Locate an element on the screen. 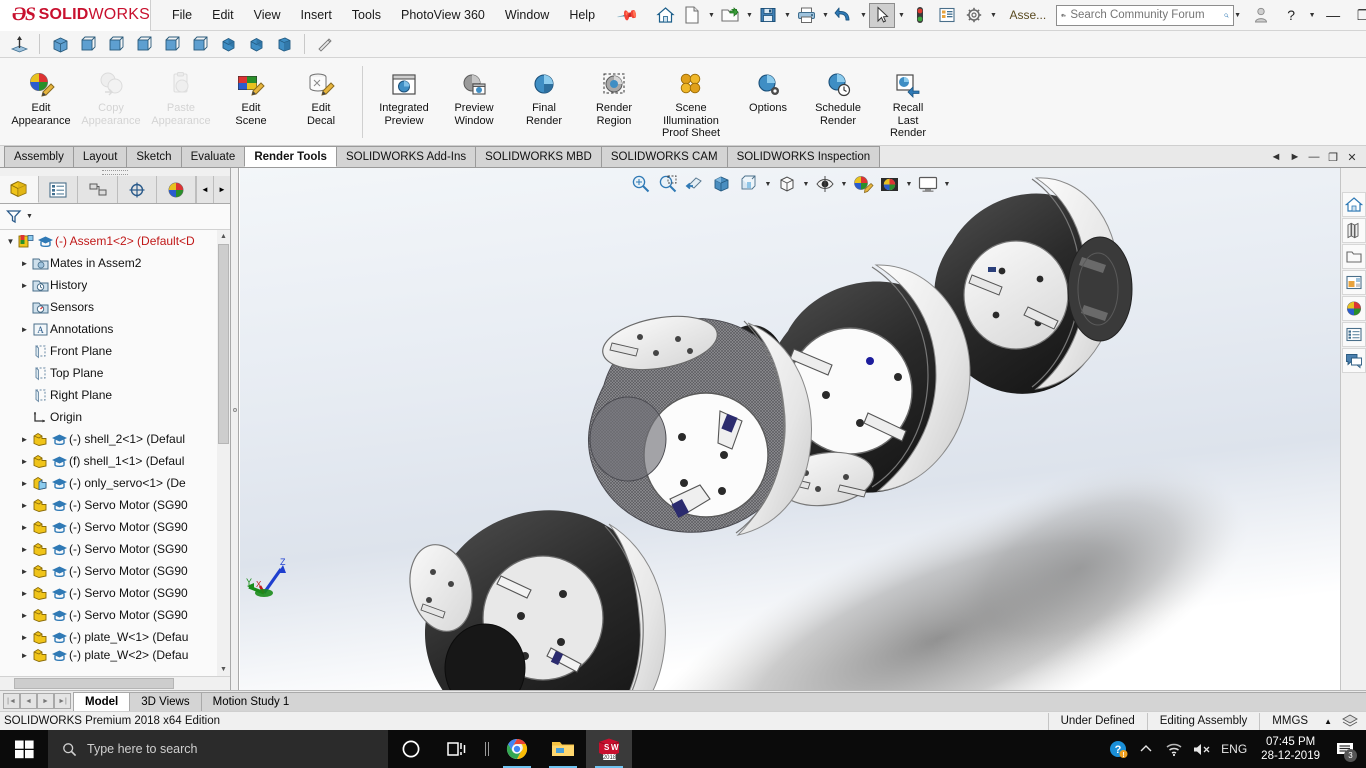 The width and height of the screenshot is (1366, 768). undo-caret-icon: ▼ is located at coordinates (863, 15).